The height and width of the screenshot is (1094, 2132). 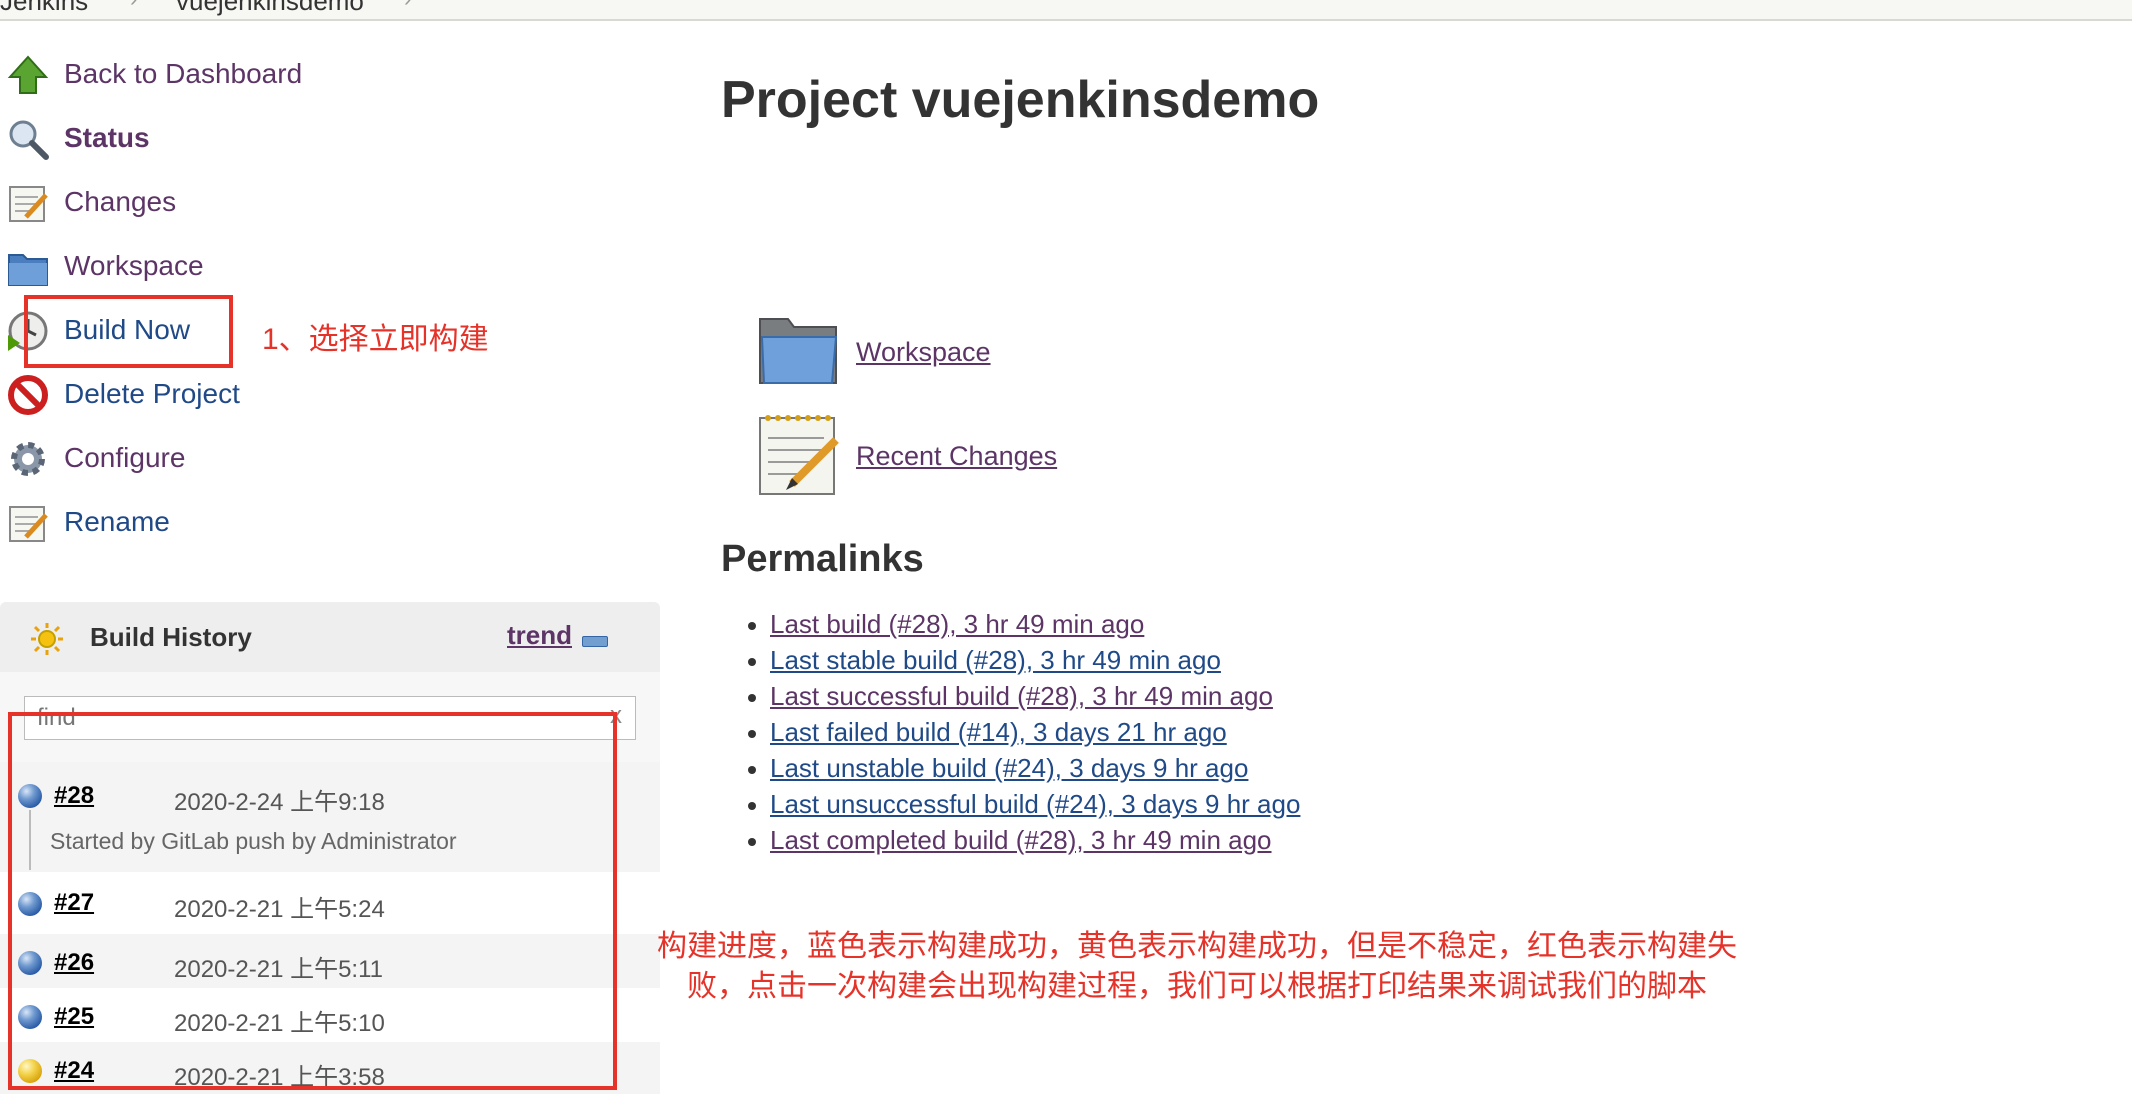 What do you see at coordinates (616, 716) in the screenshot?
I see `clear-search-icon: x` at bounding box center [616, 716].